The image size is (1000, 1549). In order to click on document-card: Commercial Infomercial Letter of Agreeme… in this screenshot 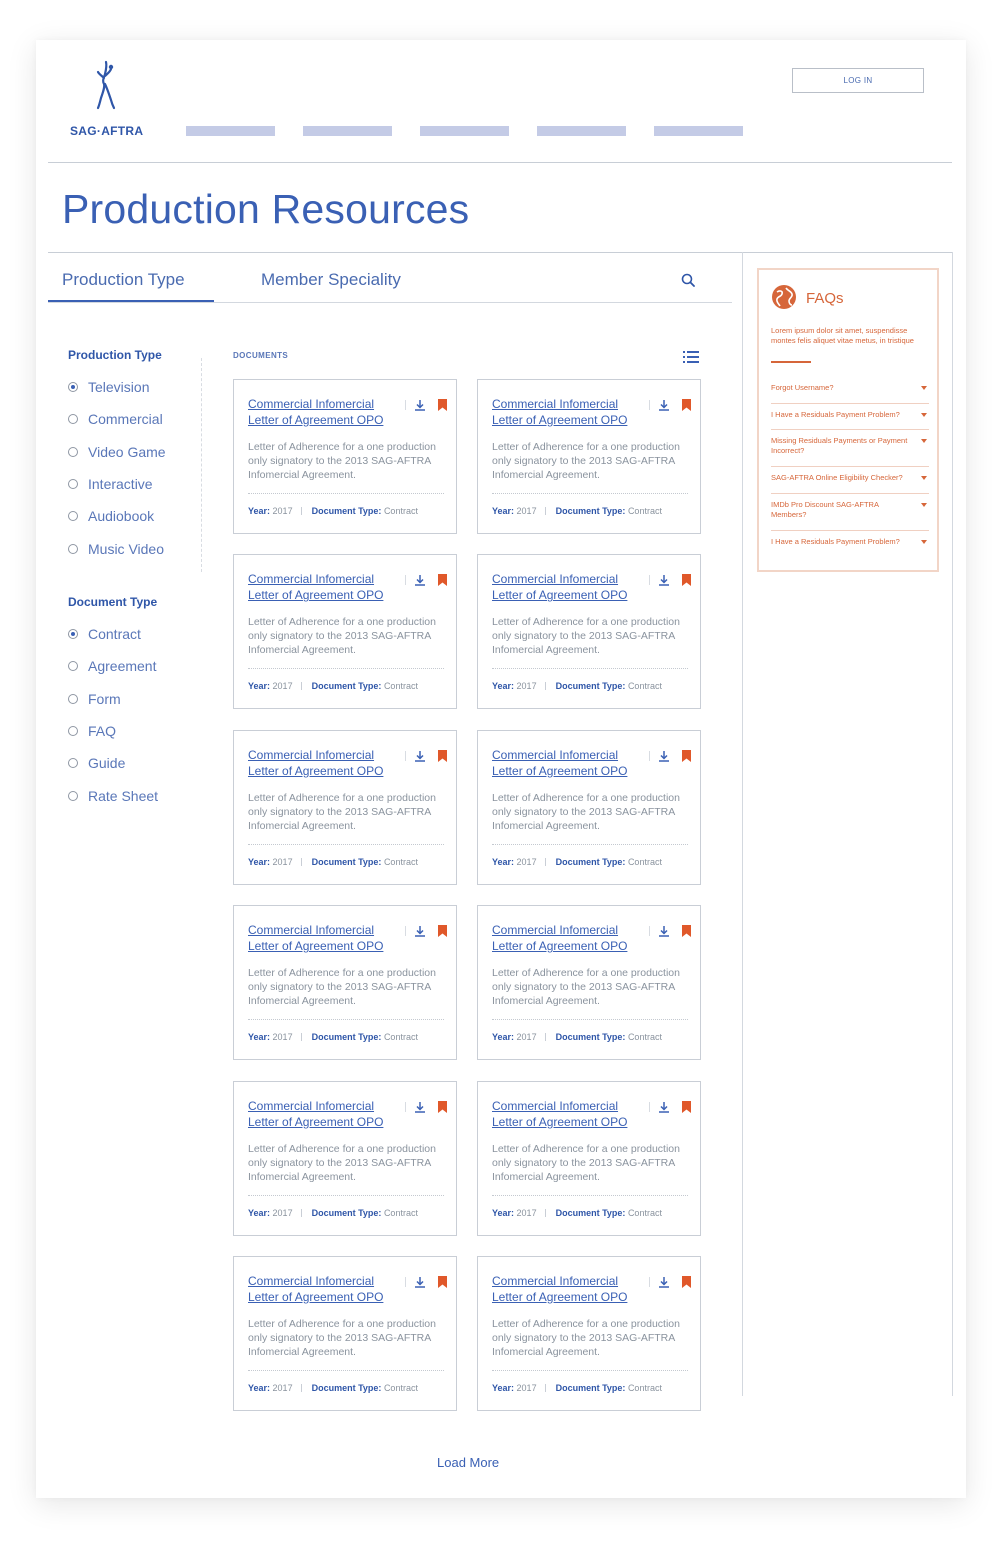, I will do `click(345, 1333)`.